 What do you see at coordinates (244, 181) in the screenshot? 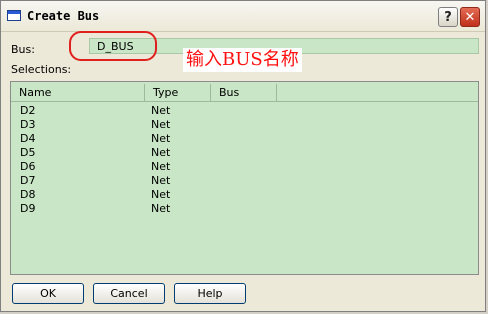
I see `list-item: D7 Net` at bounding box center [244, 181].